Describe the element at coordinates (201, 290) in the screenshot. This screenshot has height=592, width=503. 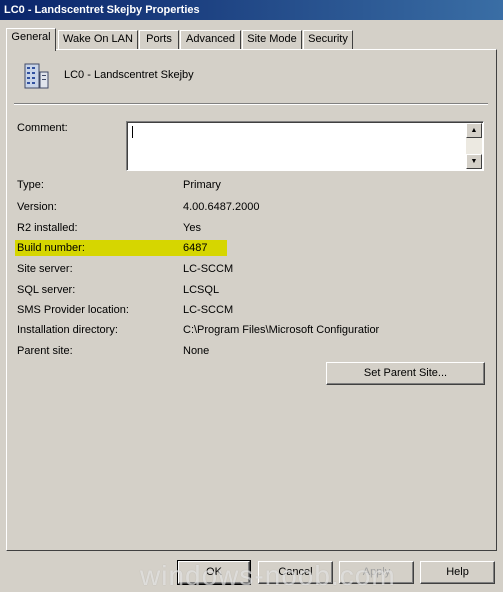
I see `sql-server-value: LCSQL` at that location.